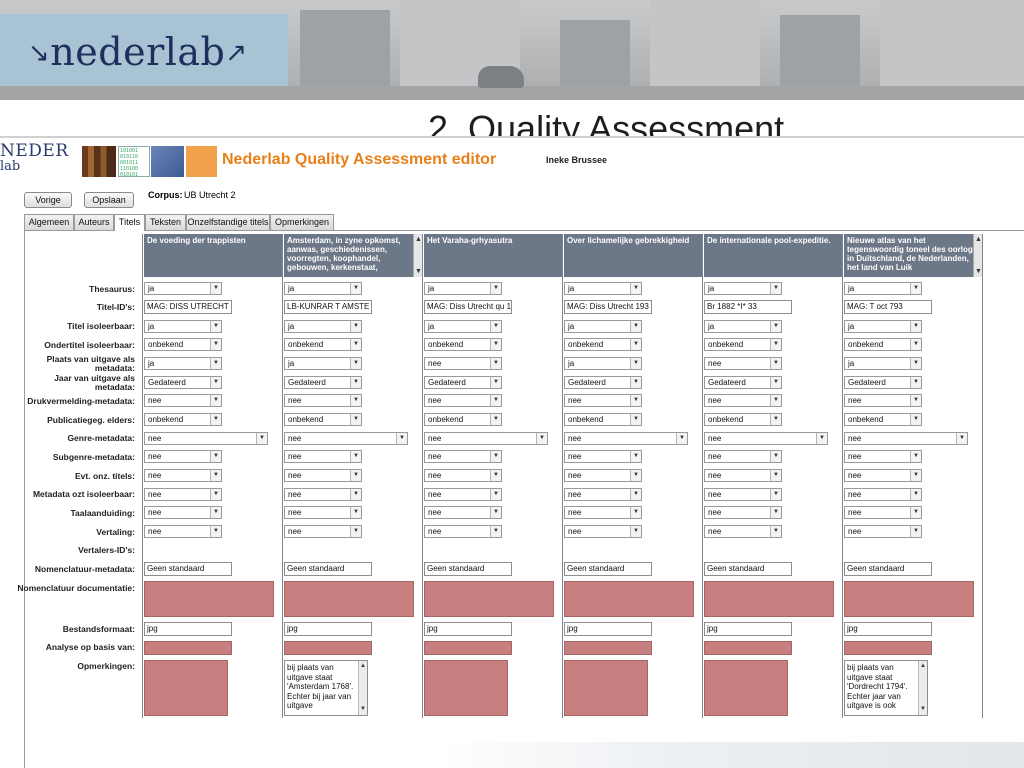 The height and width of the screenshot is (768, 1024). I want to click on select-genre: nee ▼, so click(206, 438).